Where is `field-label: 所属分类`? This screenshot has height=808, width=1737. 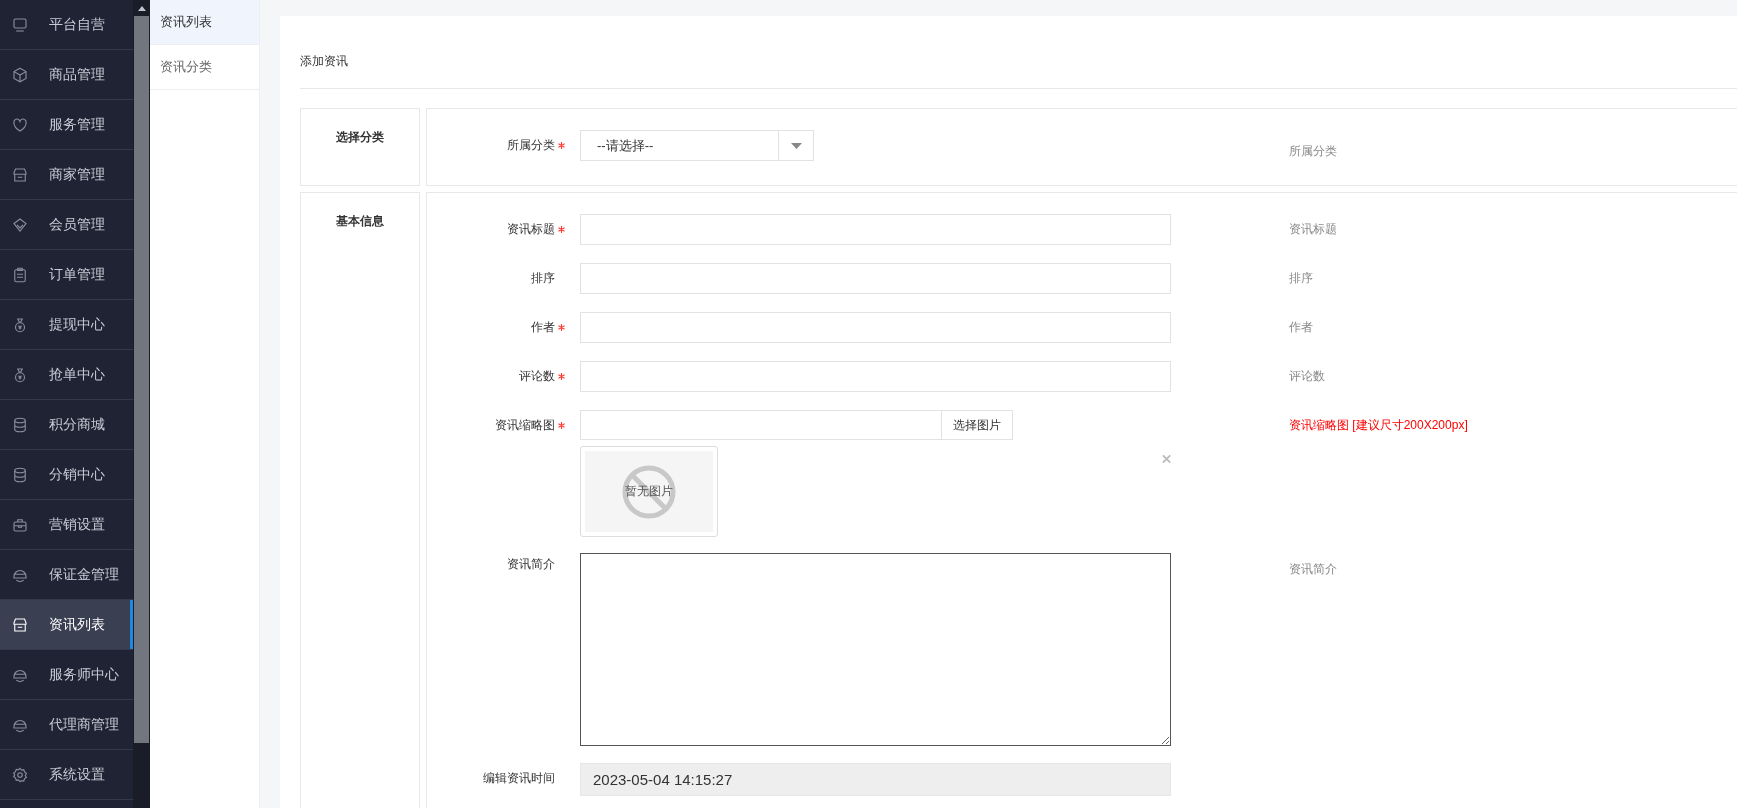
field-label: 所属分类 is located at coordinates (531, 145).